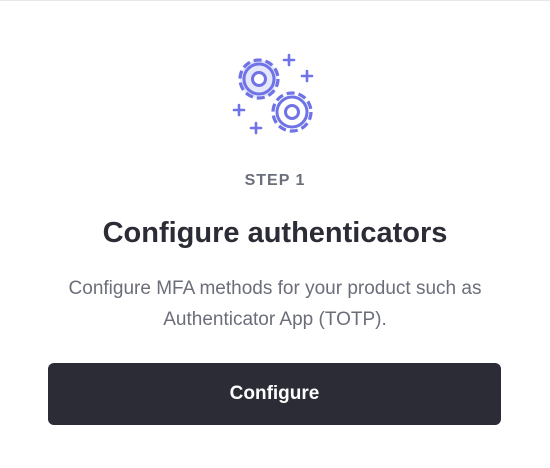  Describe the element at coordinates (259, 79) in the screenshot. I see `large-gear-icon` at that location.